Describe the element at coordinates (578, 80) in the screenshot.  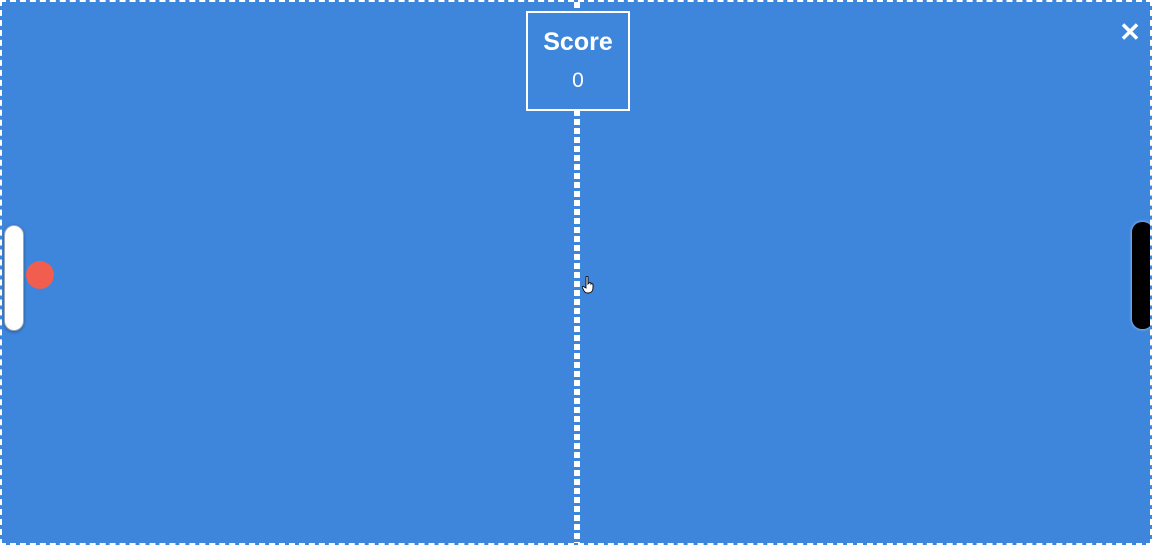
I see `score-value: 0` at that location.